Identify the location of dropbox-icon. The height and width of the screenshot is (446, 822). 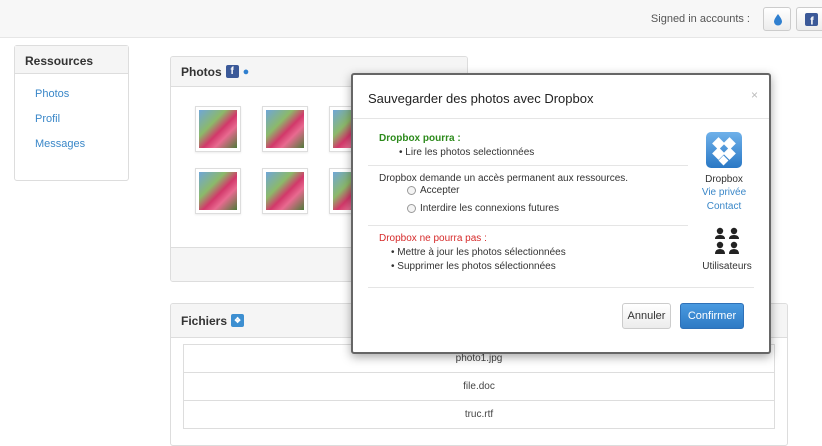
(778, 20).